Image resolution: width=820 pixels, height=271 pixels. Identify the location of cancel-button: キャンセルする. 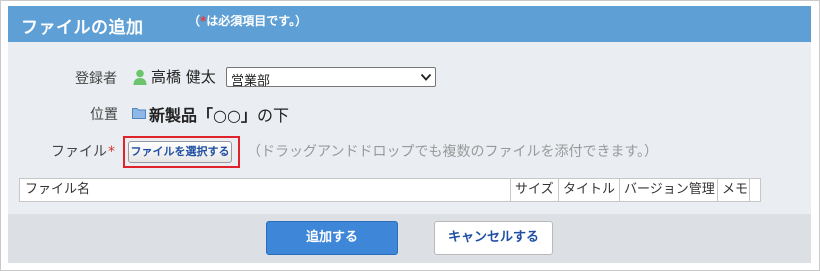
(493, 238).